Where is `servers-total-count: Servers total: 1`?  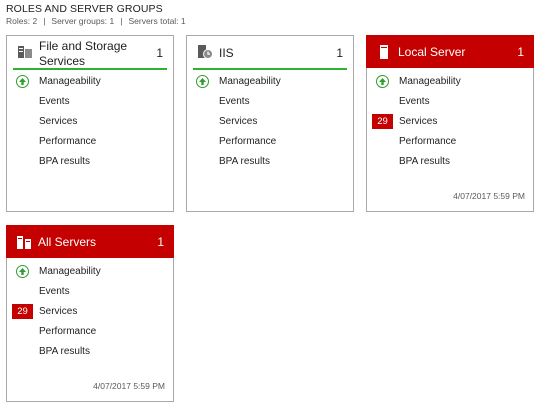 servers-total-count: Servers total: 1 is located at coordinates (157, 21).